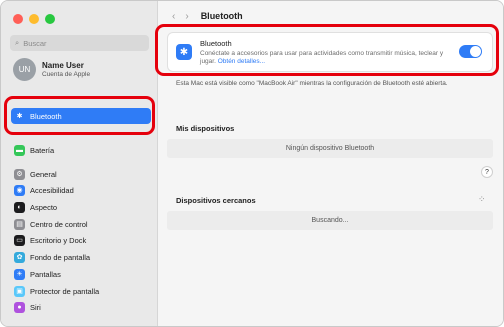 Image resolution: width=504 pixels, height=327 pixels. Describe the element at coordinates (19, 224) in the screenshot. I see `control-center-icon: ▤` at that location.